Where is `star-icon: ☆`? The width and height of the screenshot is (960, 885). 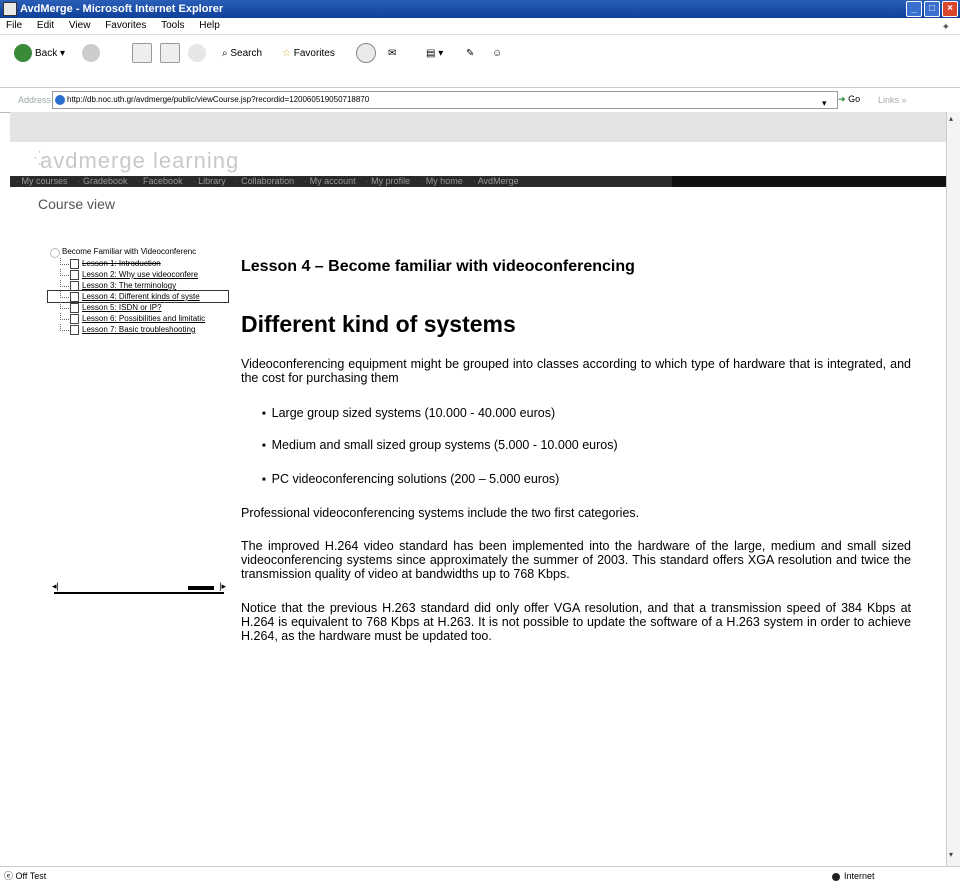
star-icon: ☆ is located at coordinates (286, 53).